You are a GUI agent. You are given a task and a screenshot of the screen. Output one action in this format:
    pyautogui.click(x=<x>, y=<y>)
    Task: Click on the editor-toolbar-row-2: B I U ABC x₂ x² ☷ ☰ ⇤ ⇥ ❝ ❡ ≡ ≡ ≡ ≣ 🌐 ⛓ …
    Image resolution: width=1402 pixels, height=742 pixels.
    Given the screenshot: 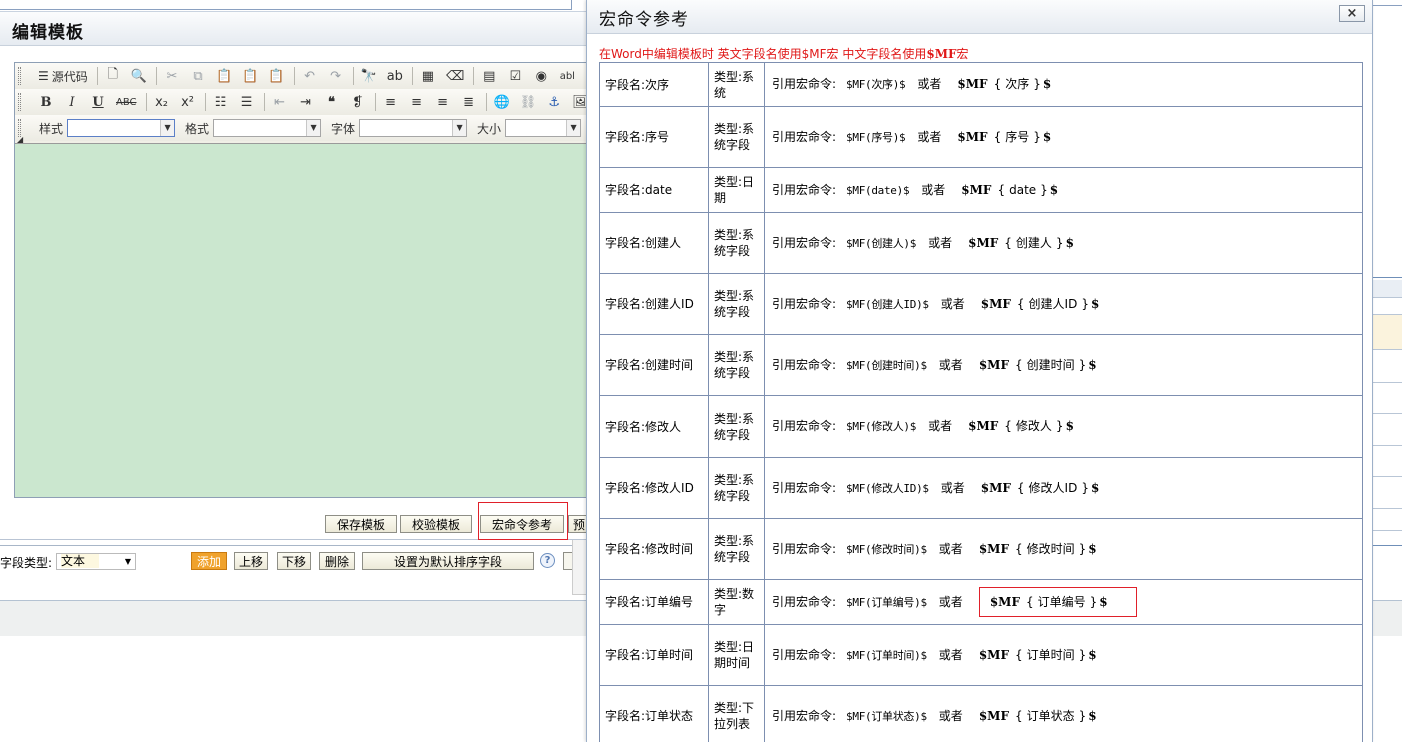 What is the action you would take?
    pyautogui.click(x=305, y=102)
    